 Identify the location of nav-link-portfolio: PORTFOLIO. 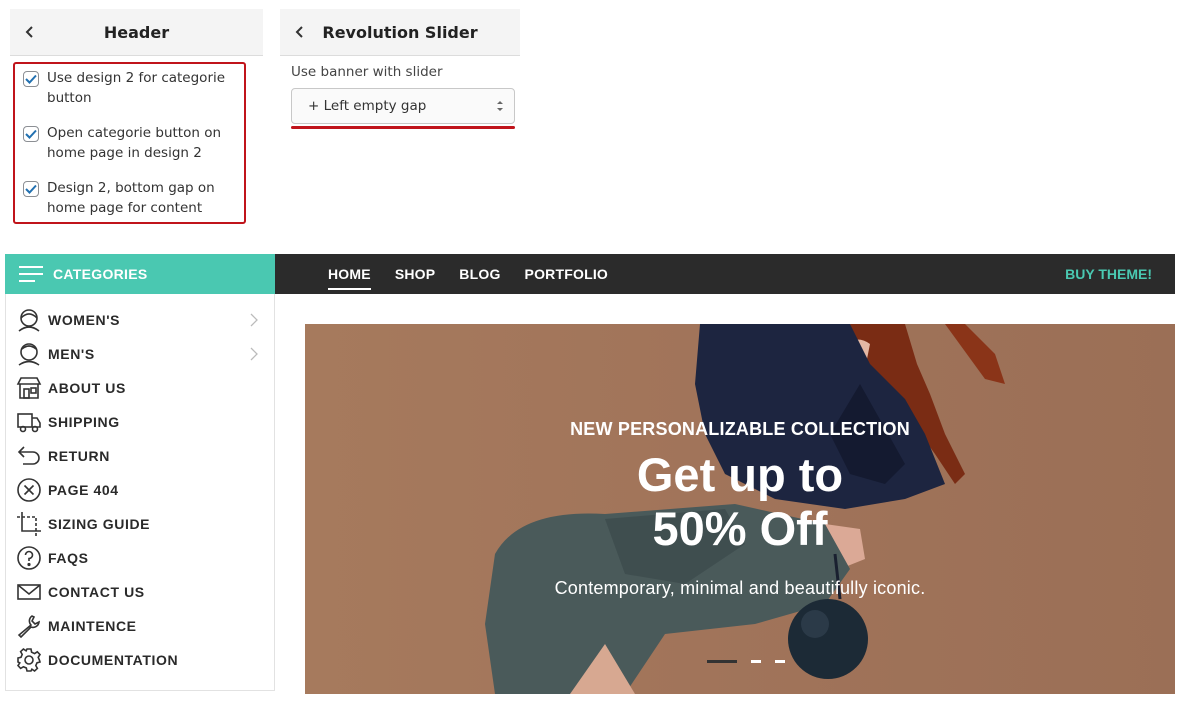
(566, 274).